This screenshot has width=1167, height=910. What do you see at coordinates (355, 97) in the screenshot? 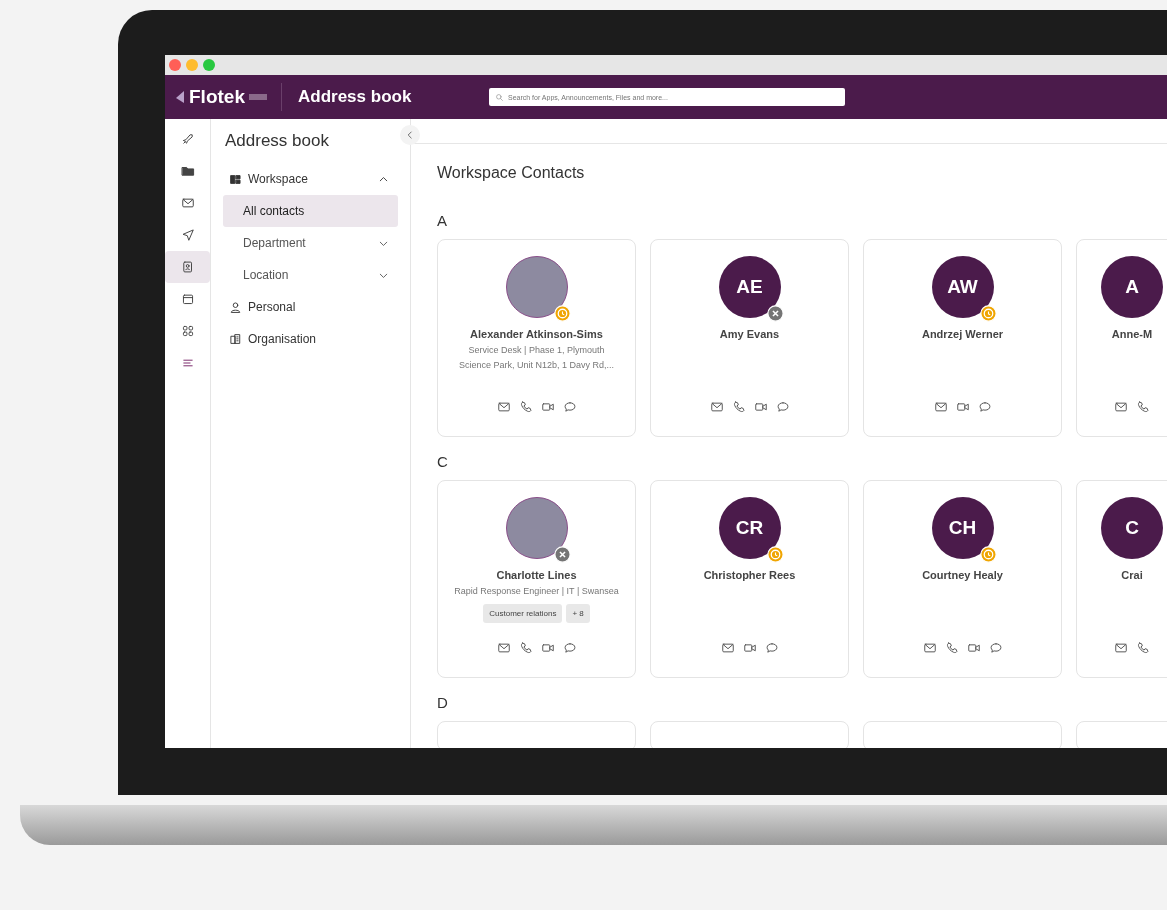
I see `page-title: Address book` at bounding box center [355, 97].